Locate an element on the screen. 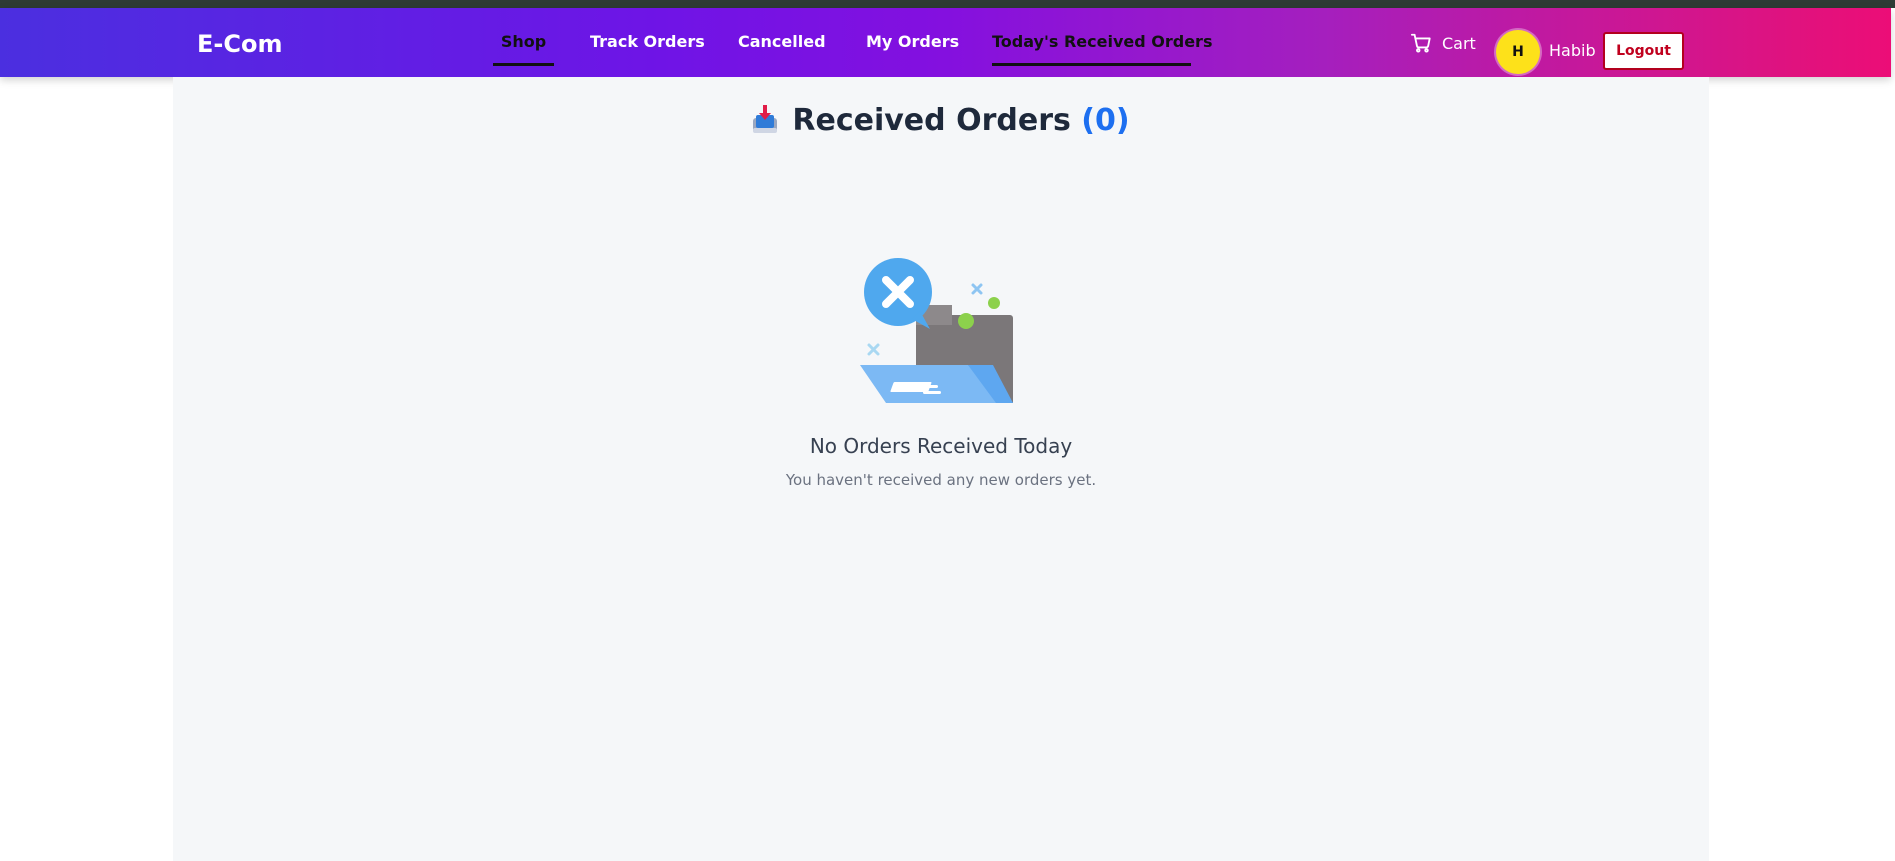 The width and height of the screenshot is (1895, 861). cart-label: Cart is located at coordinates (1459, 43).